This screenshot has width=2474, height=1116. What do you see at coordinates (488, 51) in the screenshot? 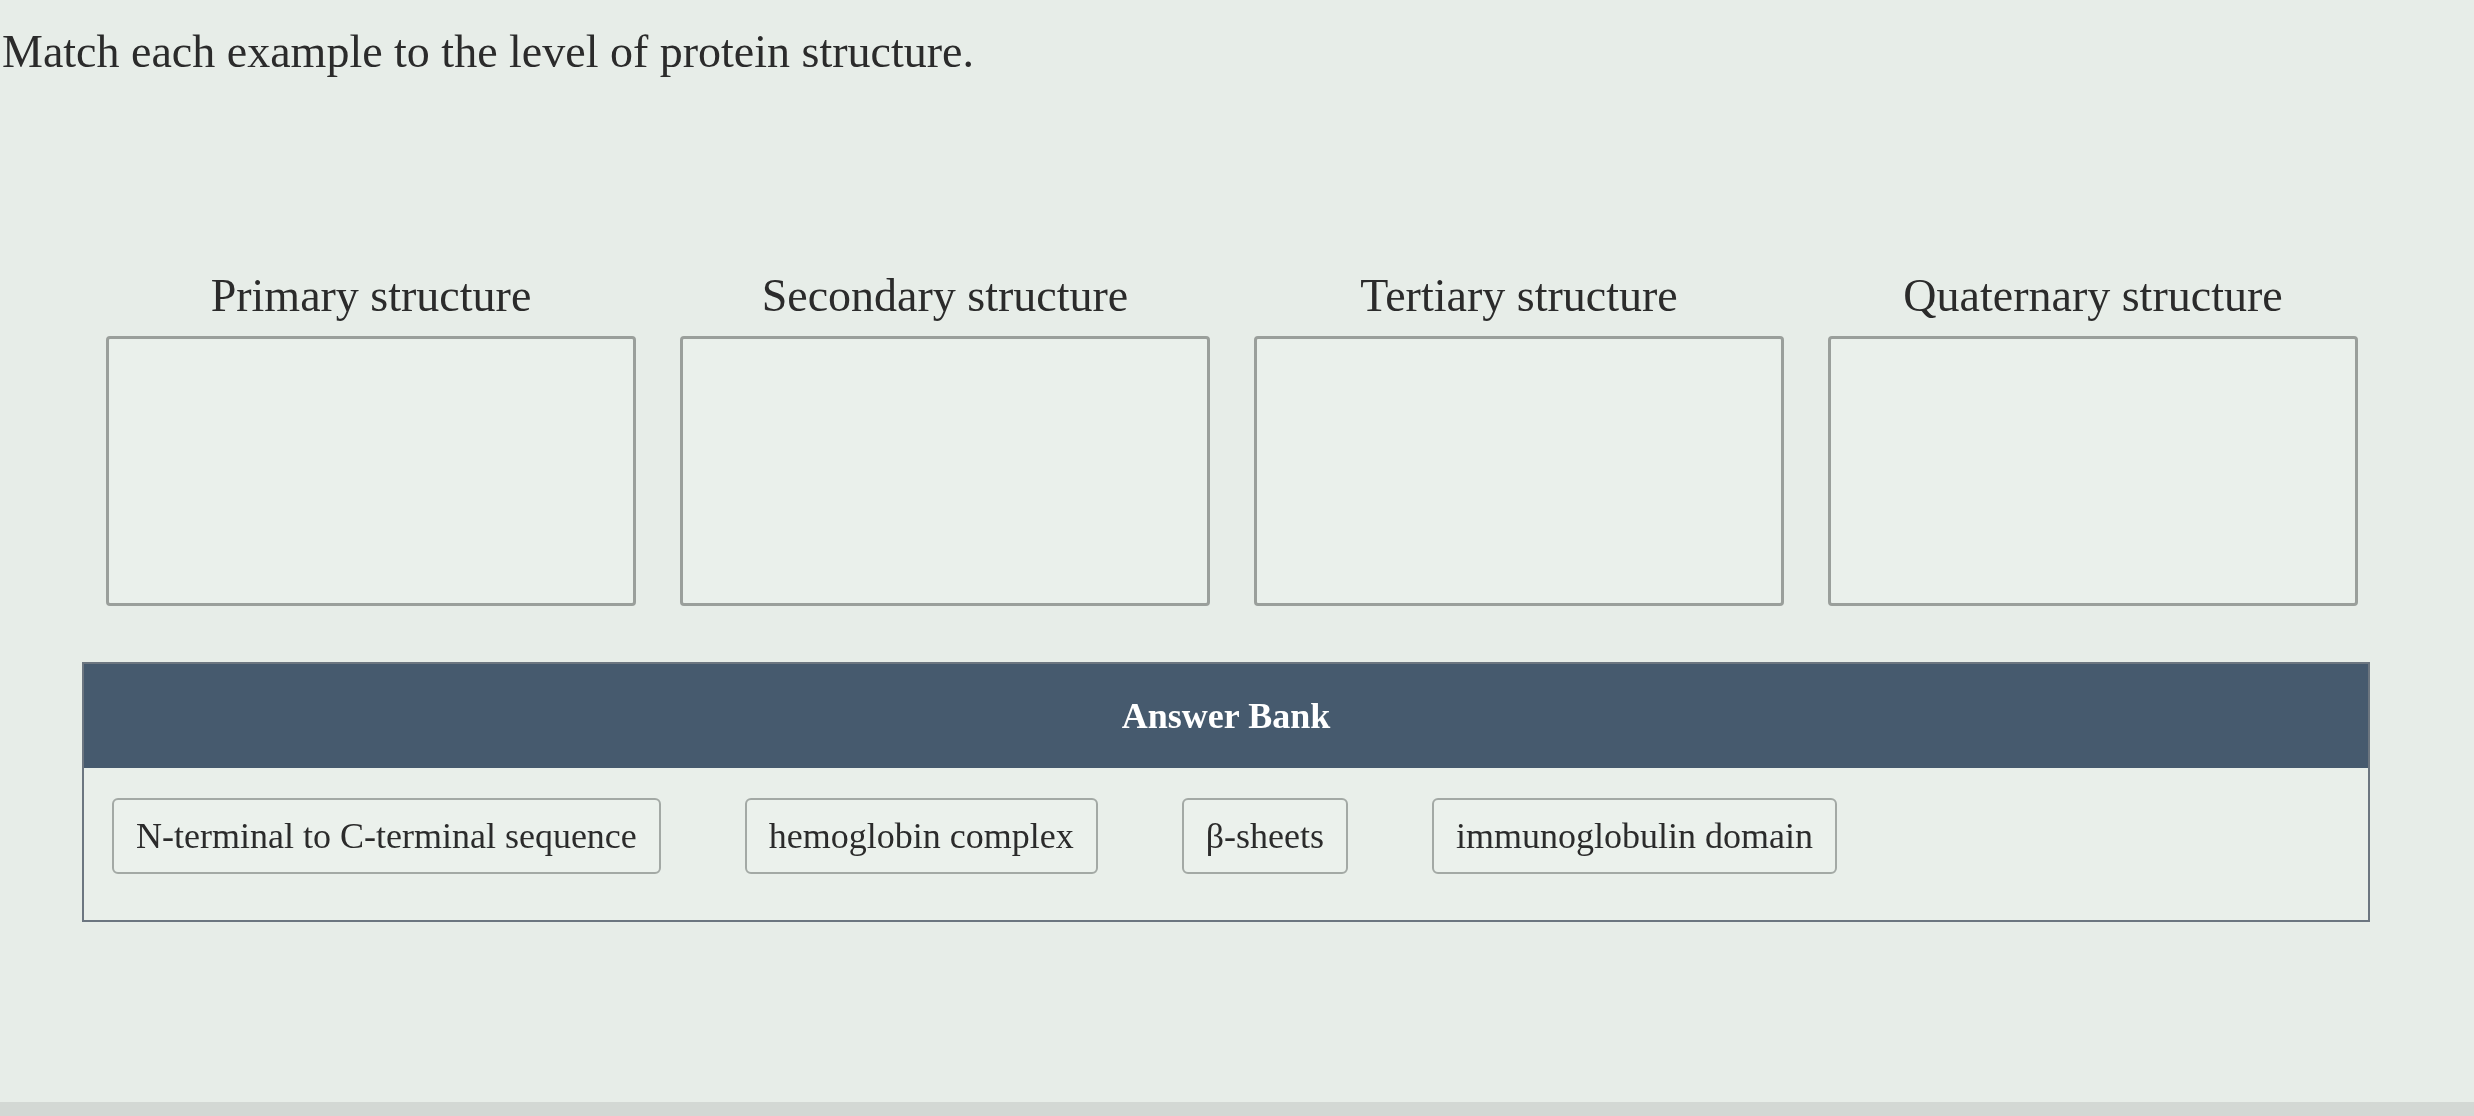
I see `question-prompt: Match each example to the level of protein structure.` at bounding box center [488, 51].